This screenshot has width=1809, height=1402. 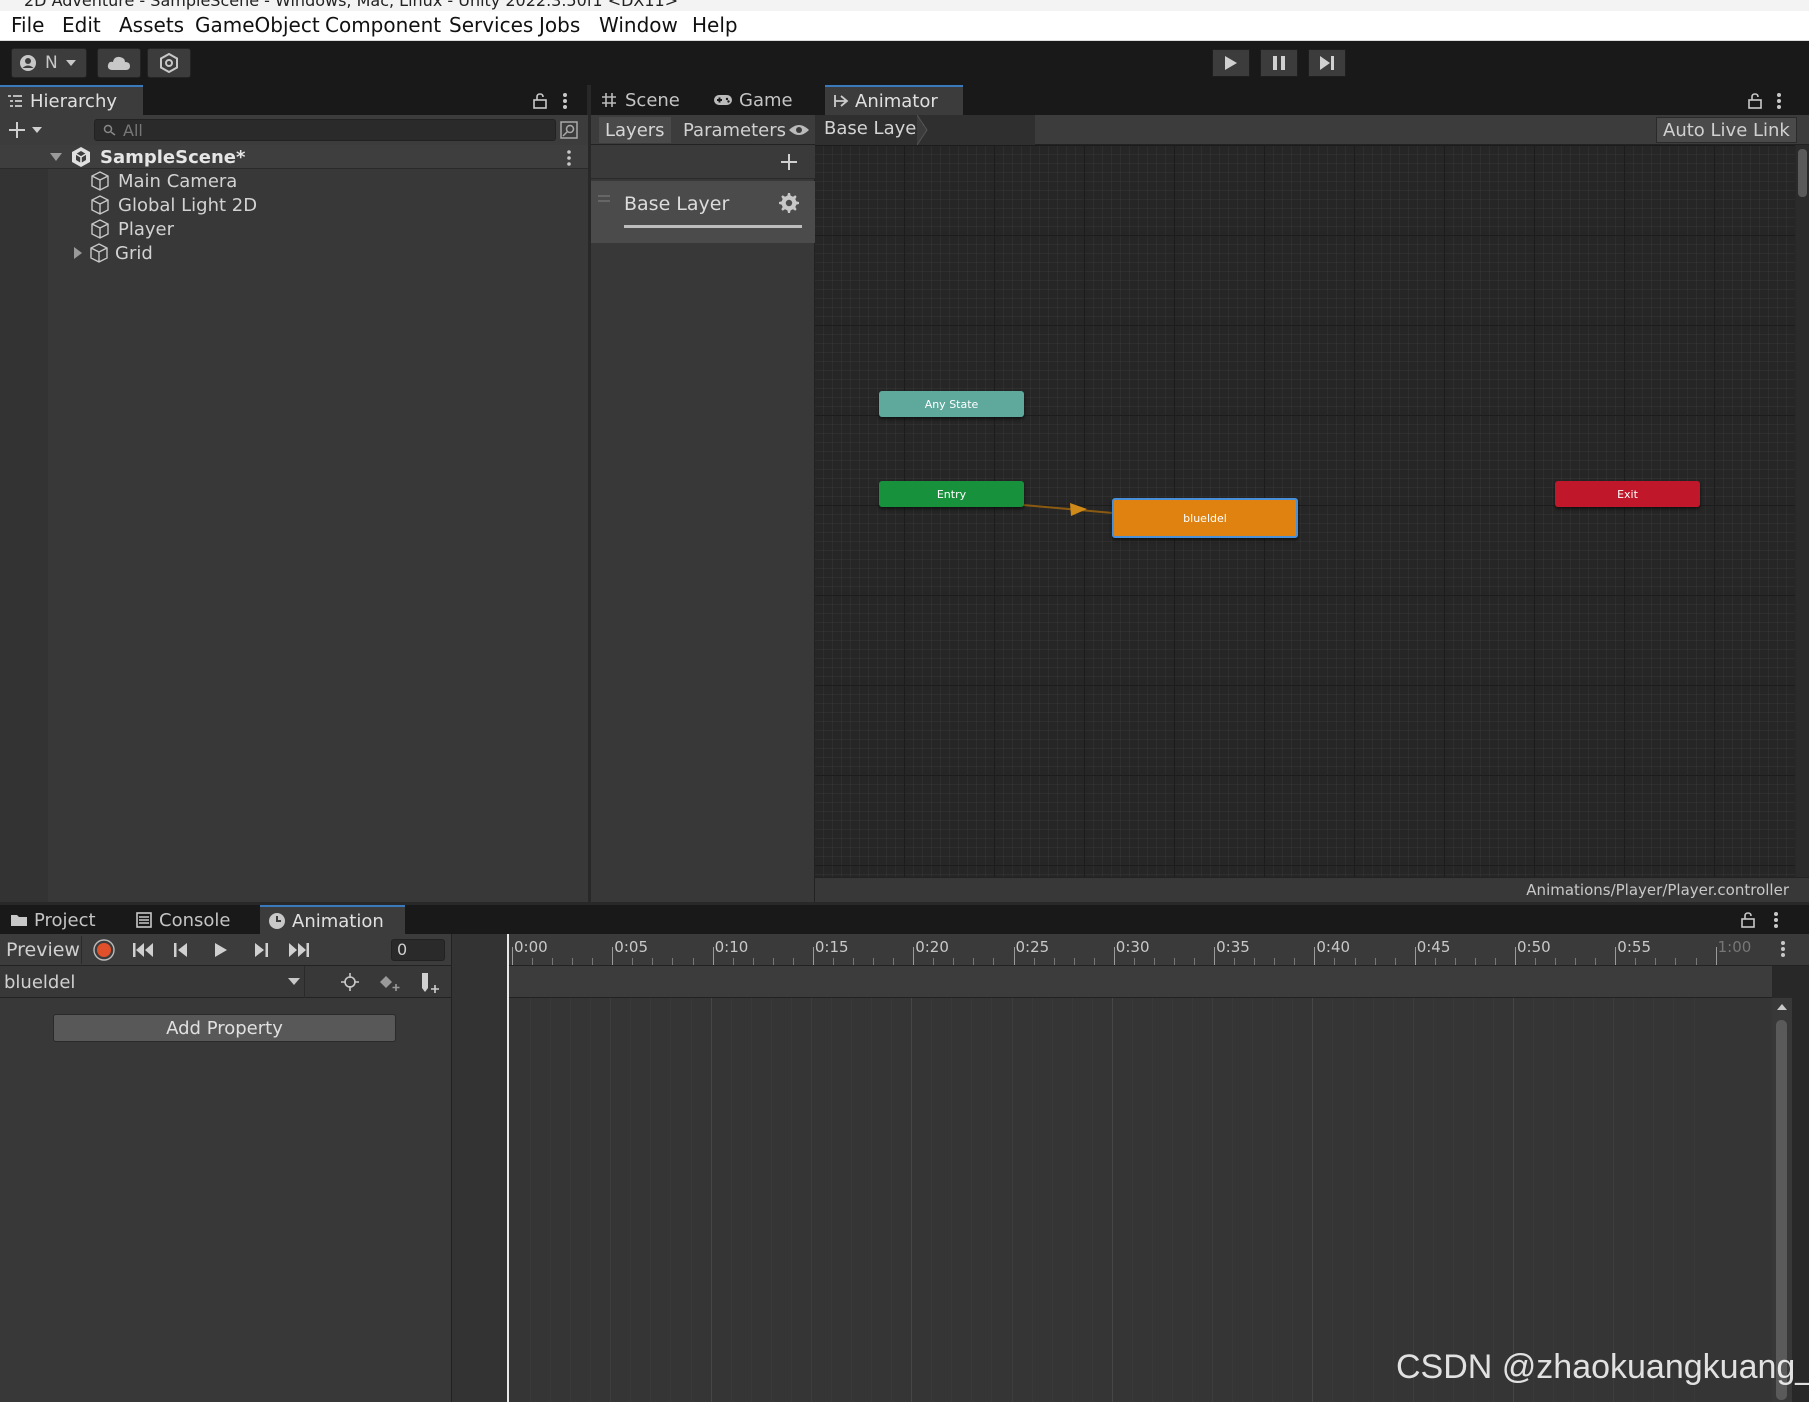 I want to click on transition-arrow-icon, so click(x=1078, y=509).